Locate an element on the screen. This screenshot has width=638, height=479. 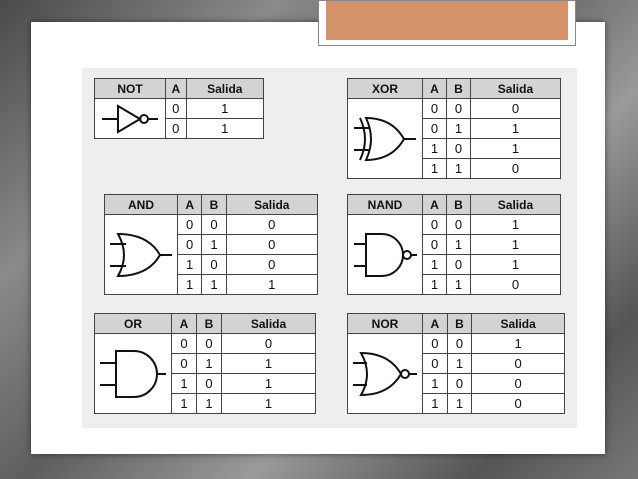
or-header-out: Salida is located at coordinates (268, 323).